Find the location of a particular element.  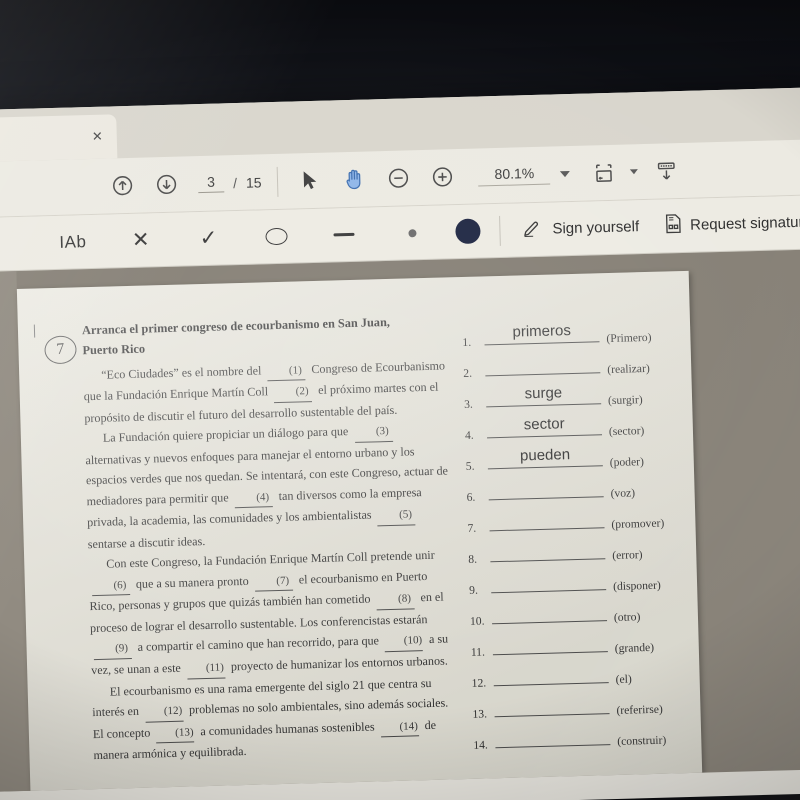

answer-number: 6. is located at coordinates (471, 497).